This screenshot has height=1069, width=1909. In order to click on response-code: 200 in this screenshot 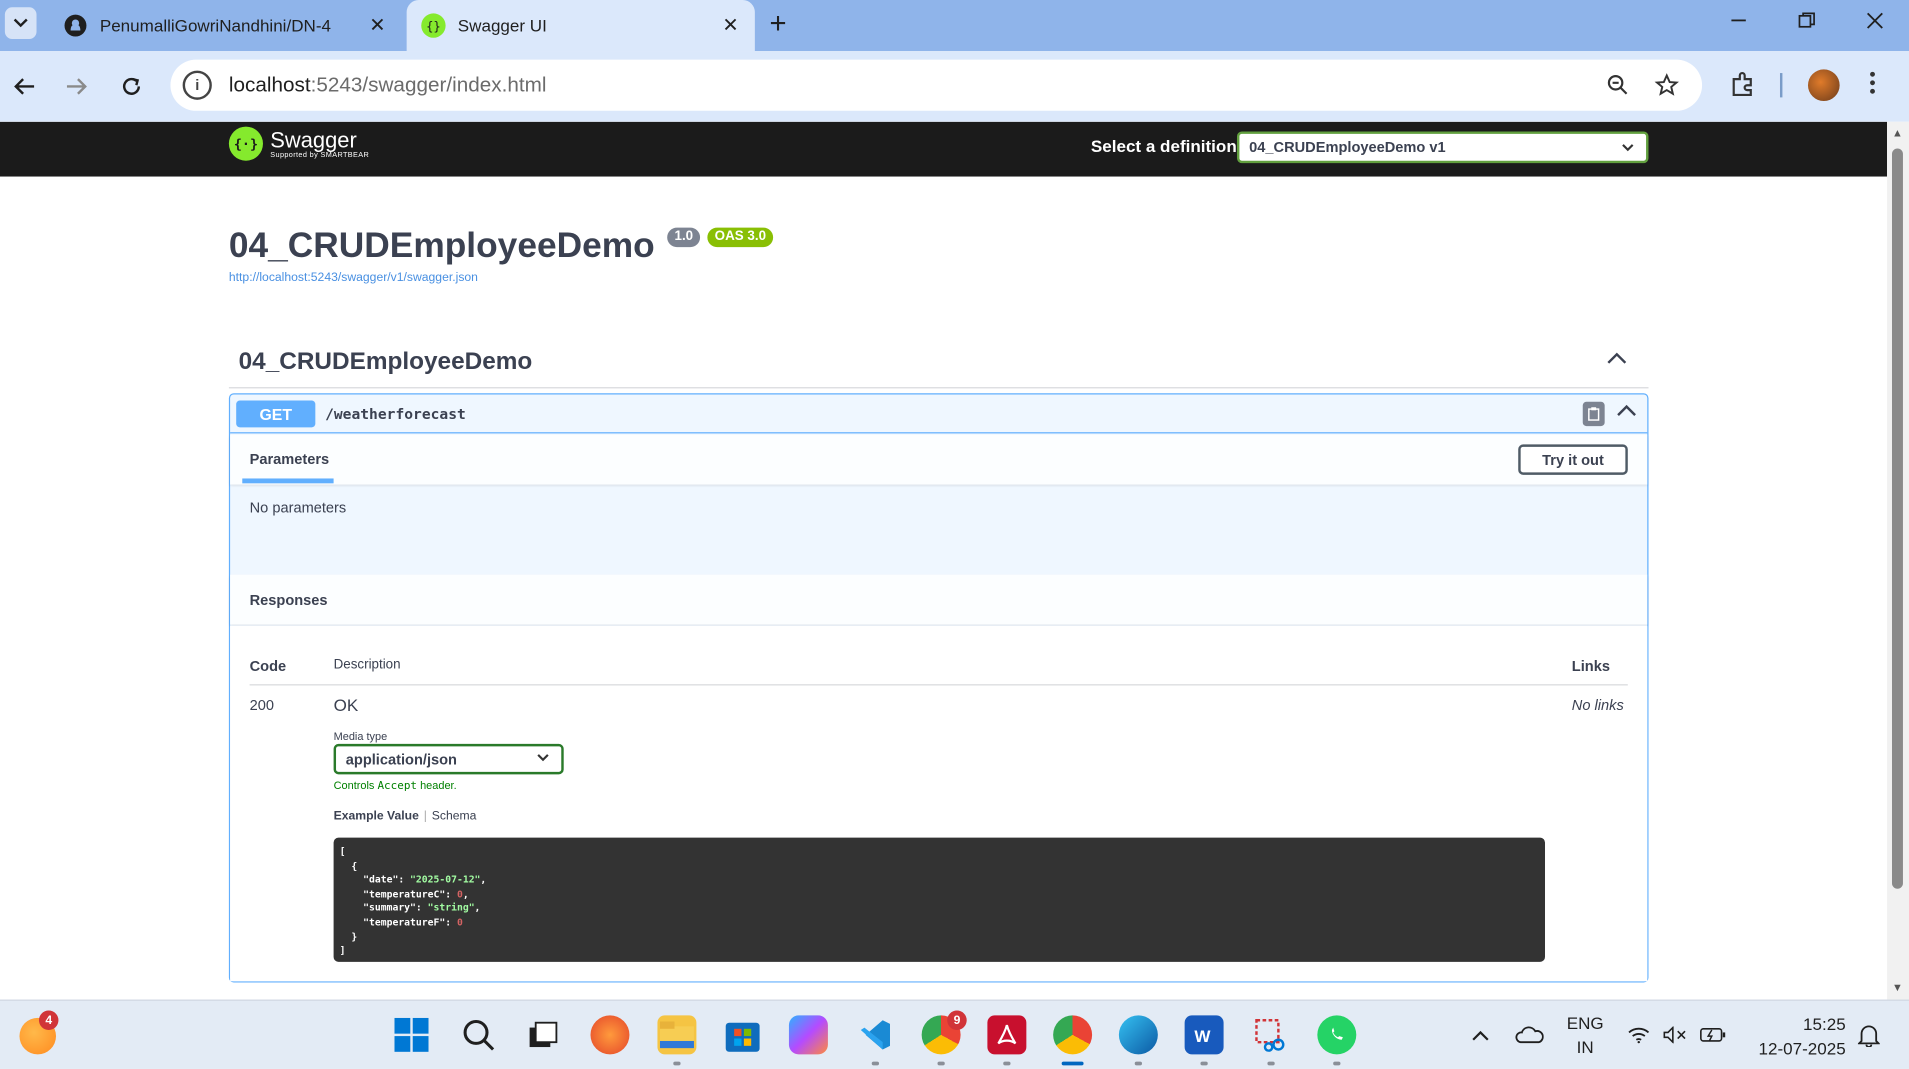, I will do `click(261, 705)`.